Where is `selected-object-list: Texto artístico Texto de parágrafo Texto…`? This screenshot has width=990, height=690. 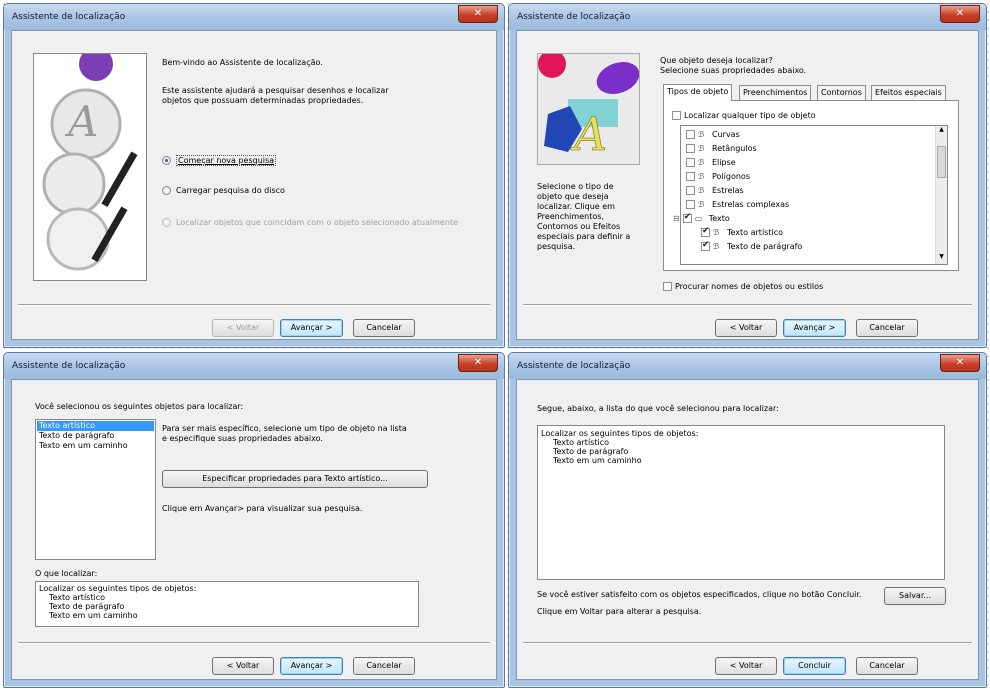 selected-object-list: Texto artístico Texto de parágrafo Texto… is located at coordinates (95, 489).